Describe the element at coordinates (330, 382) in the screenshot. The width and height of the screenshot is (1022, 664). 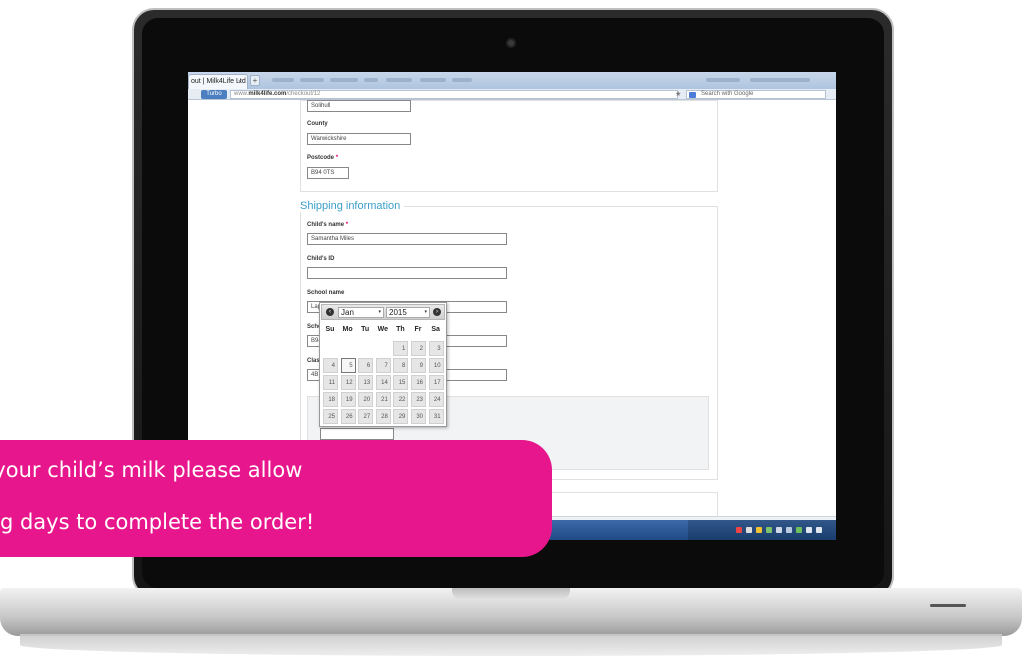
I see `calendar-day: 11` at that location.